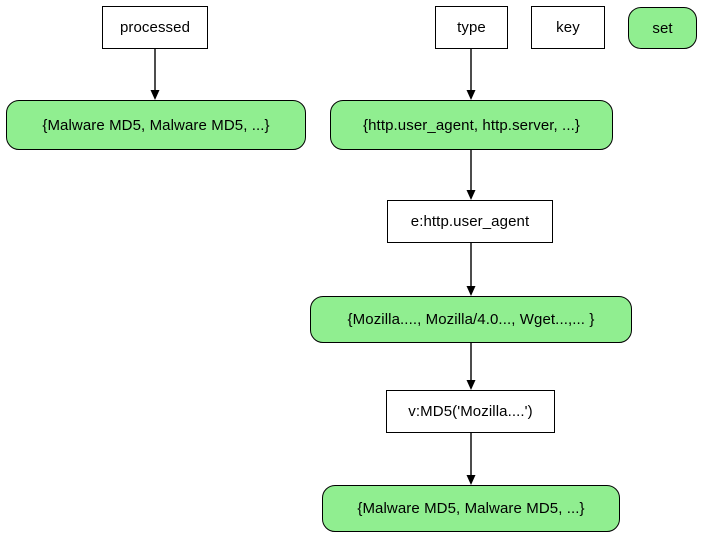 The height and width of the screenshot is (539, 704). I want to click on node-processed: processed, so click(155, 27).